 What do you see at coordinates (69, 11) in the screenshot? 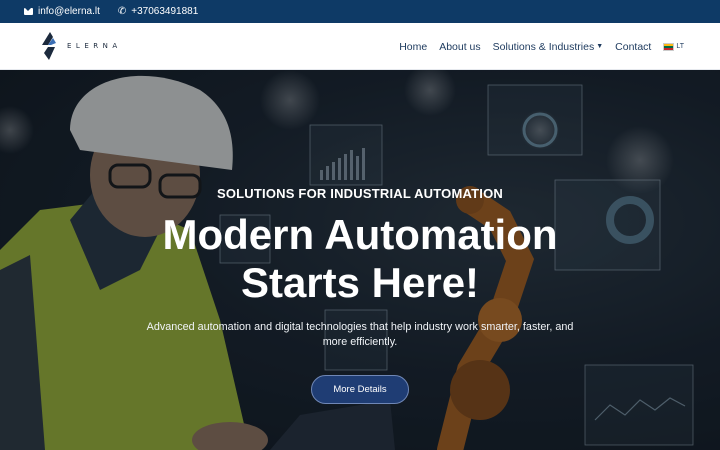
I see `email-text: info@elerna.lt` at bounding box center [69, 11].